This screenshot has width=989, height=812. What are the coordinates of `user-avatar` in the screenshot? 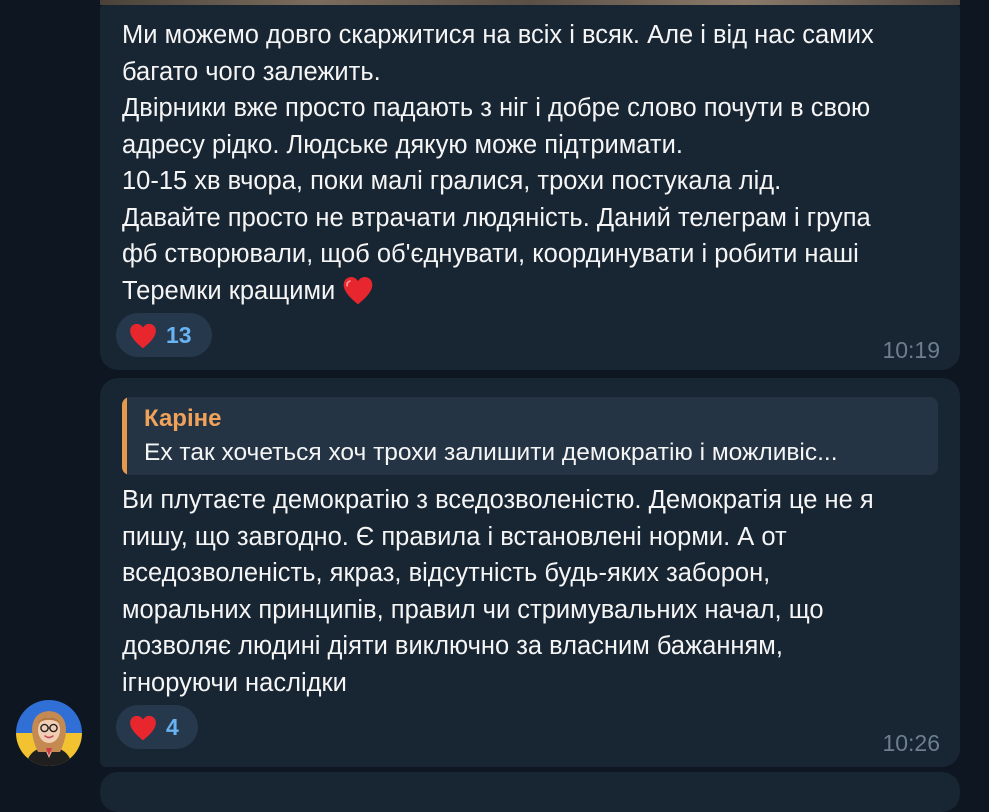 It's located at (49, 733).